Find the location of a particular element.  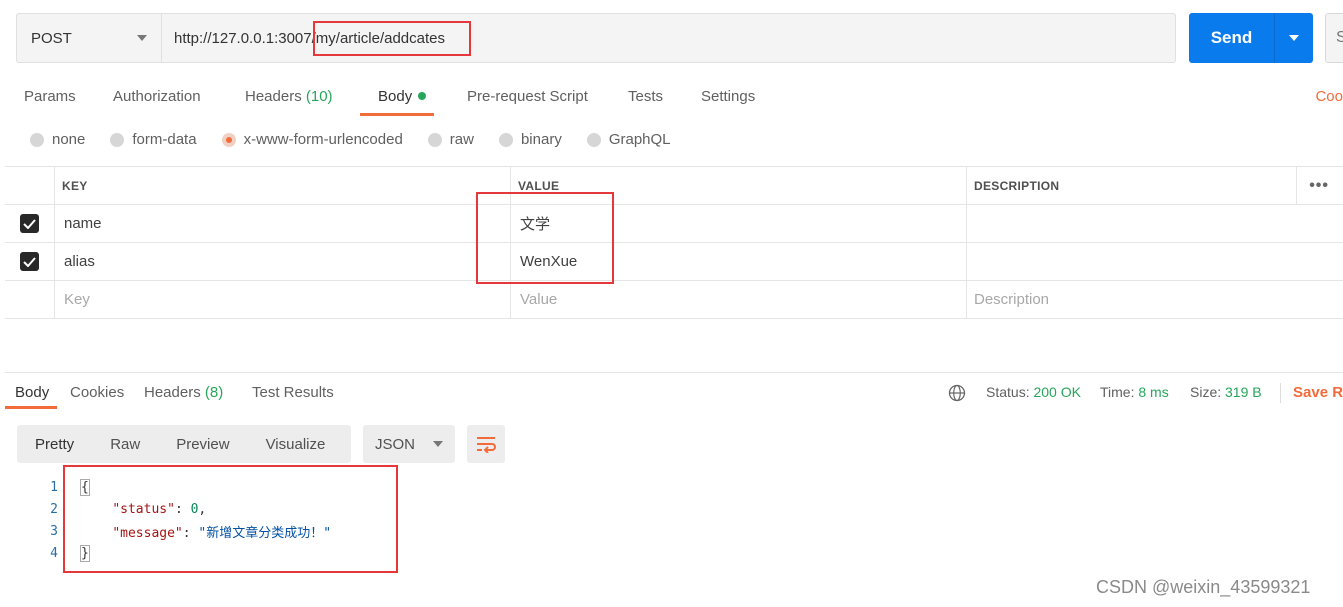

watermark: CSDN @weixin_43599321 is located at coordinates (1203, 587).